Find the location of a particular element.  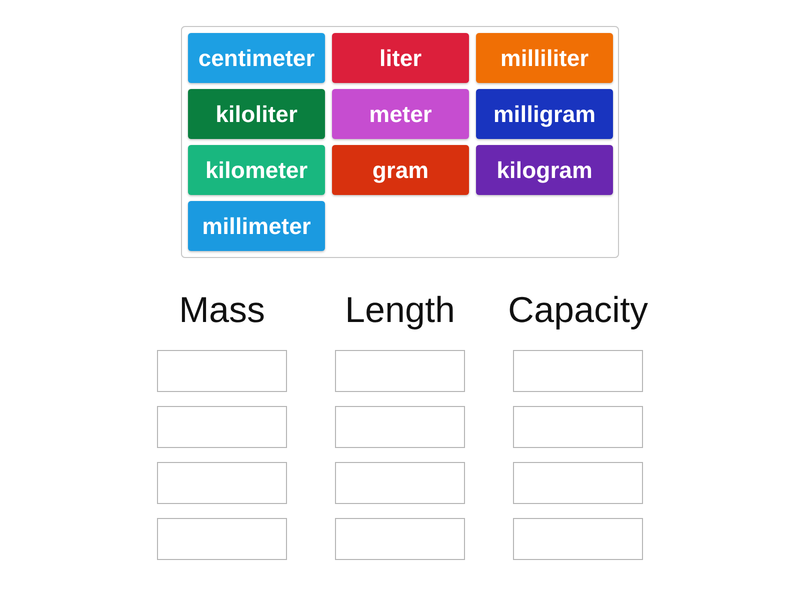

word-tile: milligram is located at coordinates (544, 114).